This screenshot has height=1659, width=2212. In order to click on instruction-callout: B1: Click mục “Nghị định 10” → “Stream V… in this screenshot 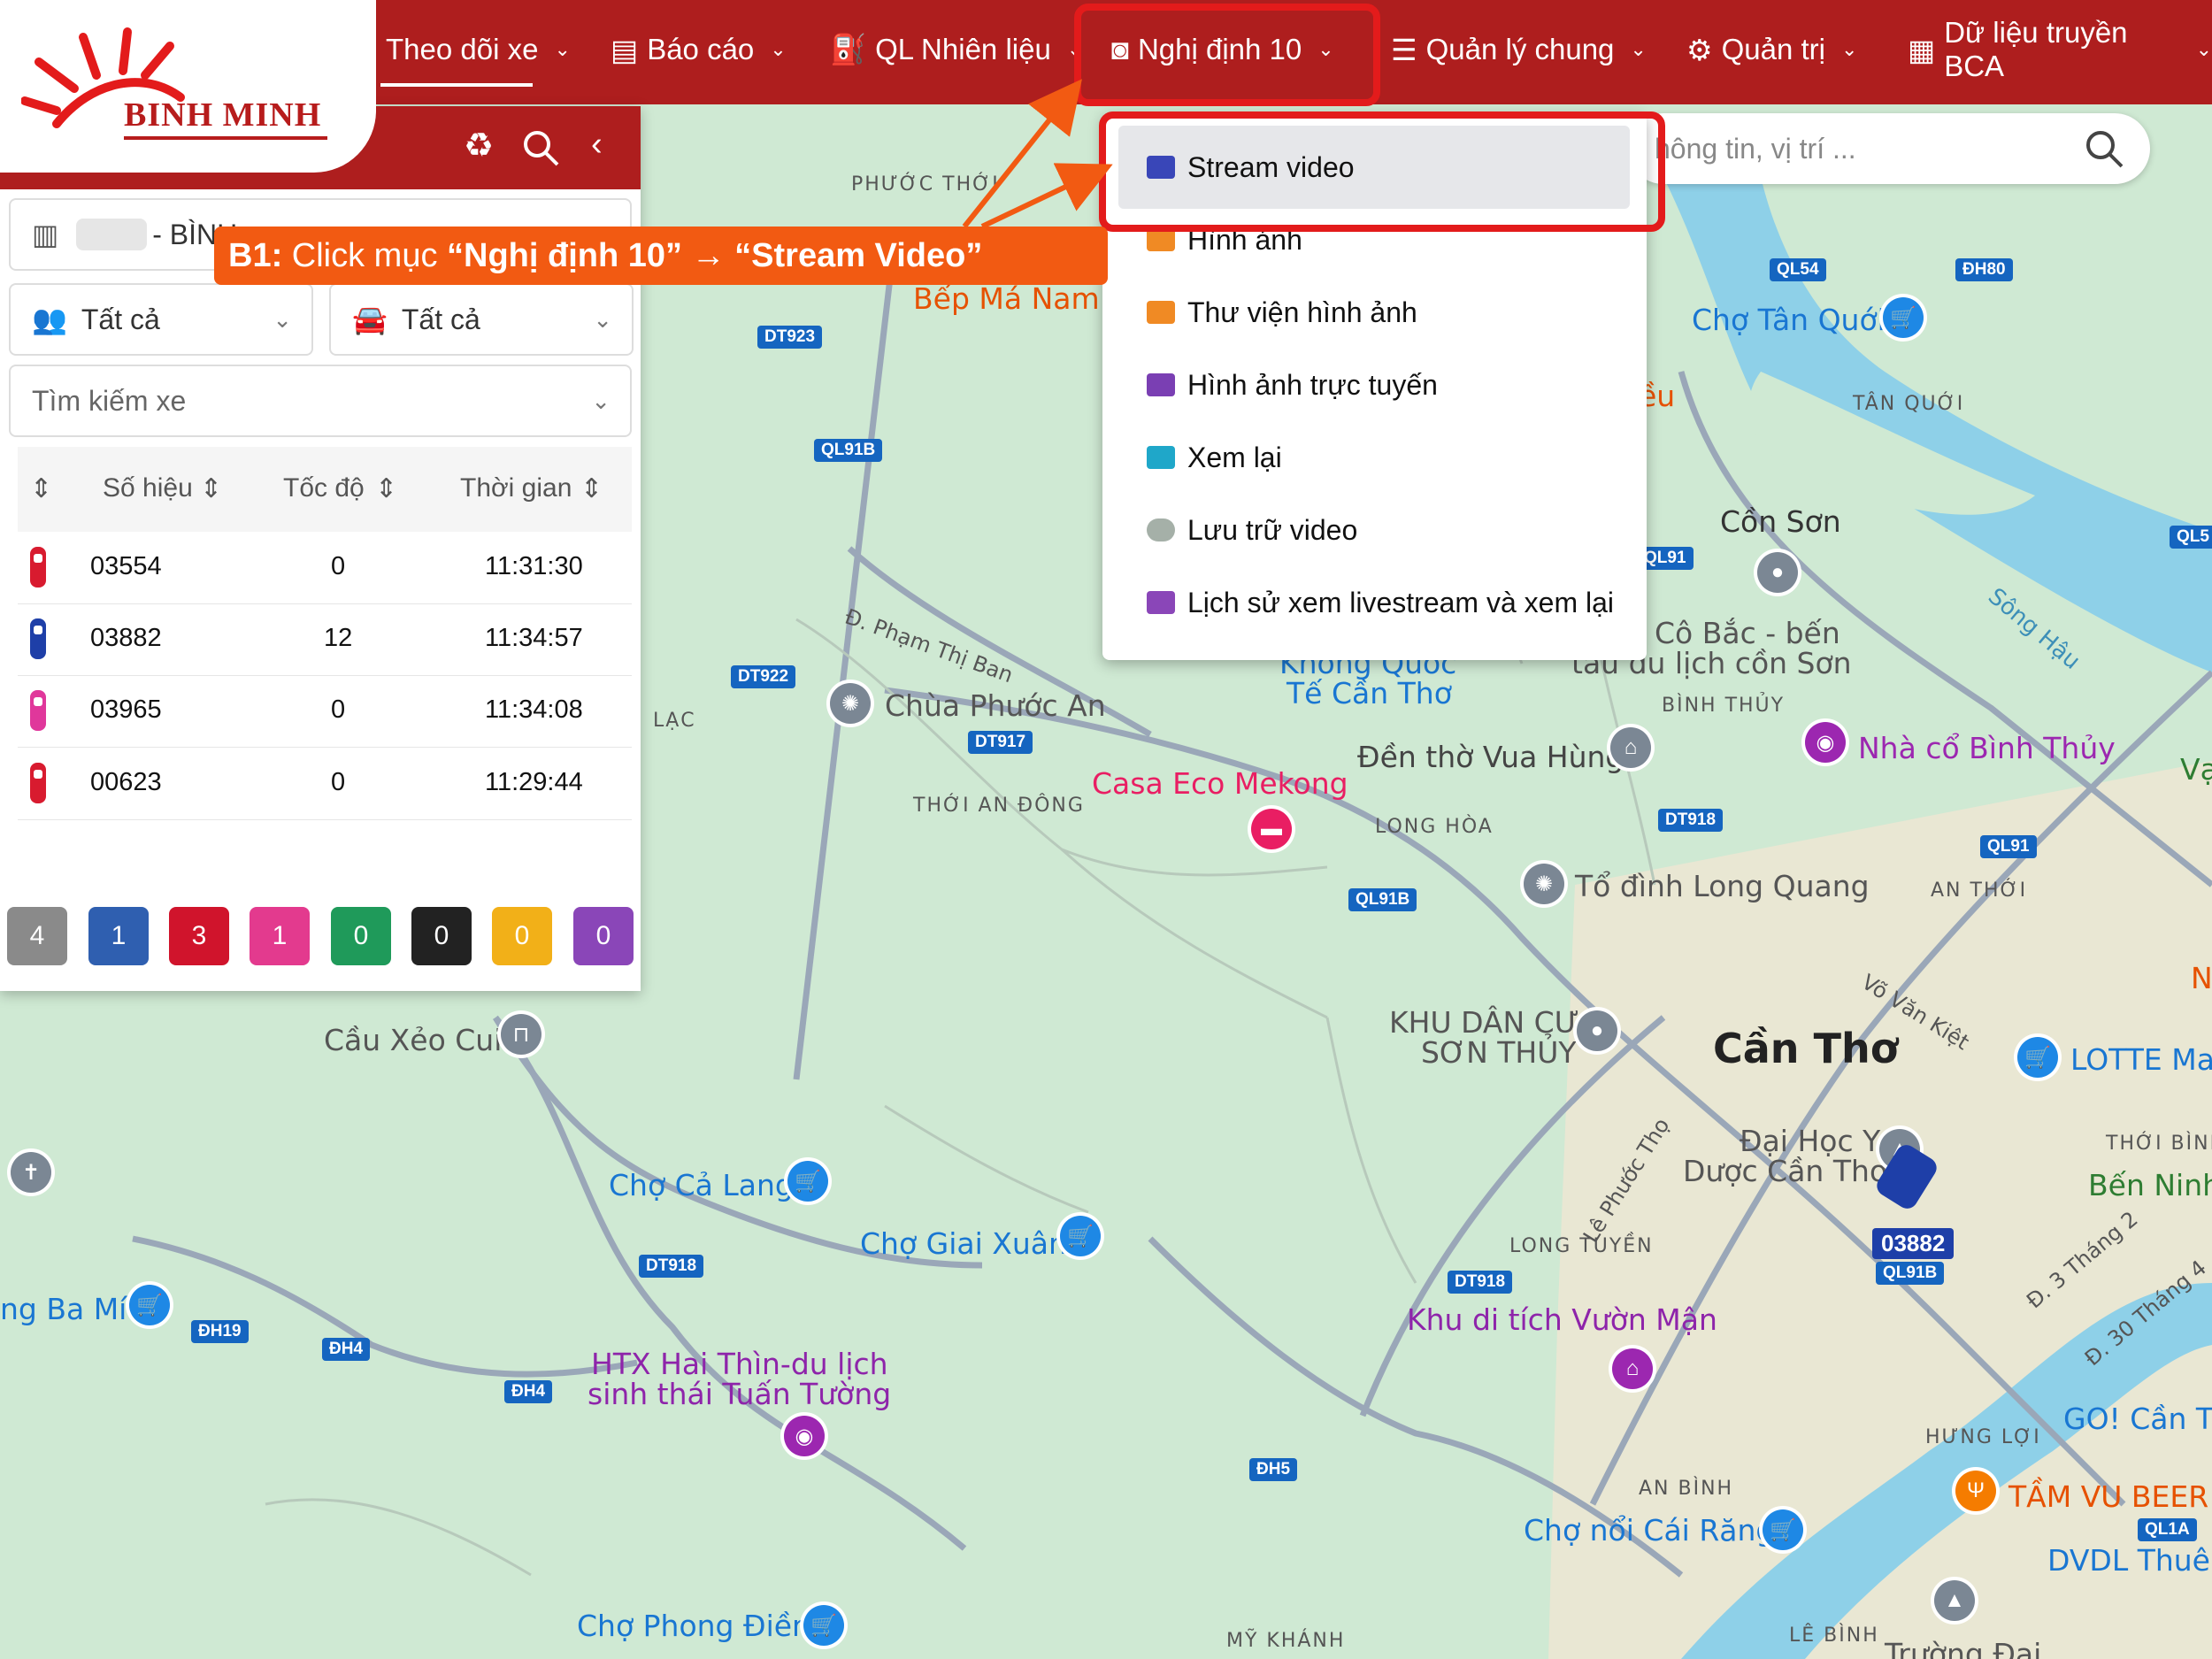, I will do `click(661, 256)`.